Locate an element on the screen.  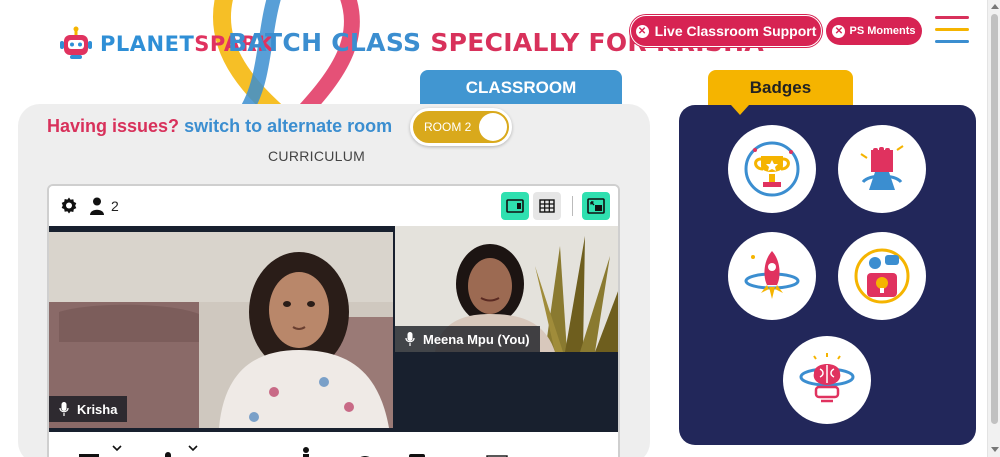
title-batch-class: BATCH CLASS is located at coordinates (325, 42).